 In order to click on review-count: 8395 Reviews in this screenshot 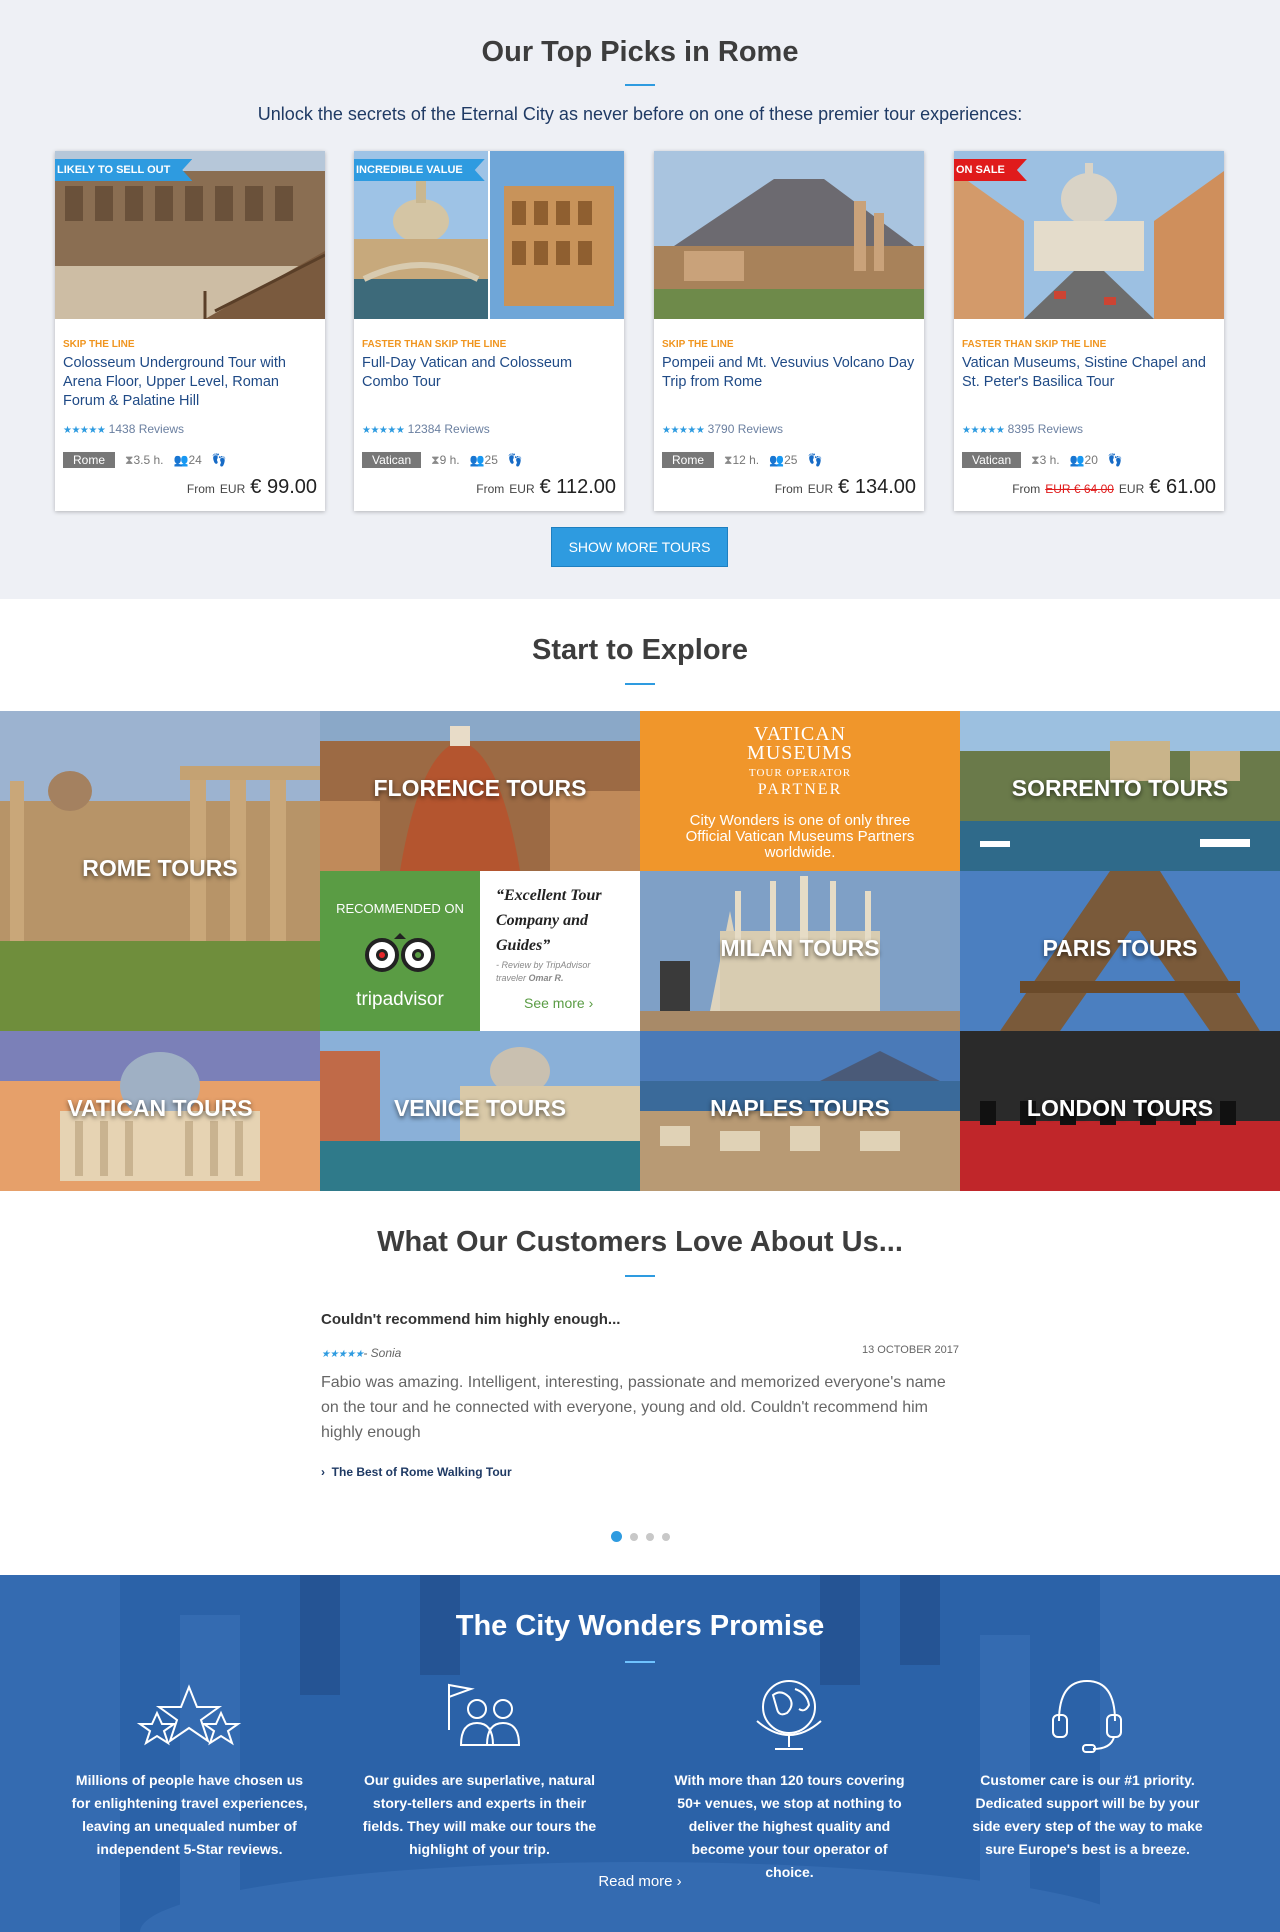, I will do `click(1045, 429)`.